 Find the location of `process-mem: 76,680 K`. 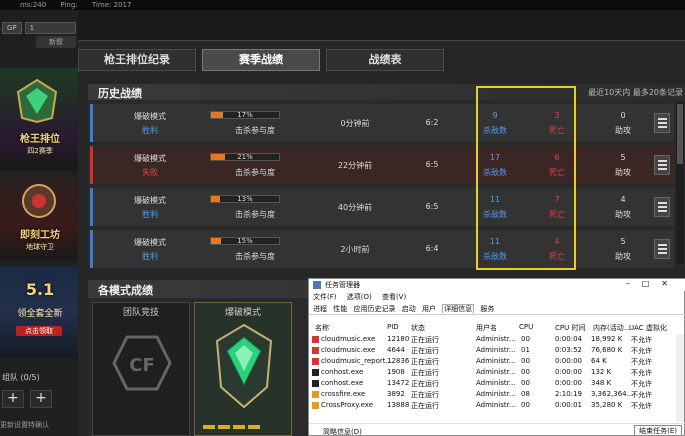

process-mem: 76,680 K is located at coordinates (607, 350).